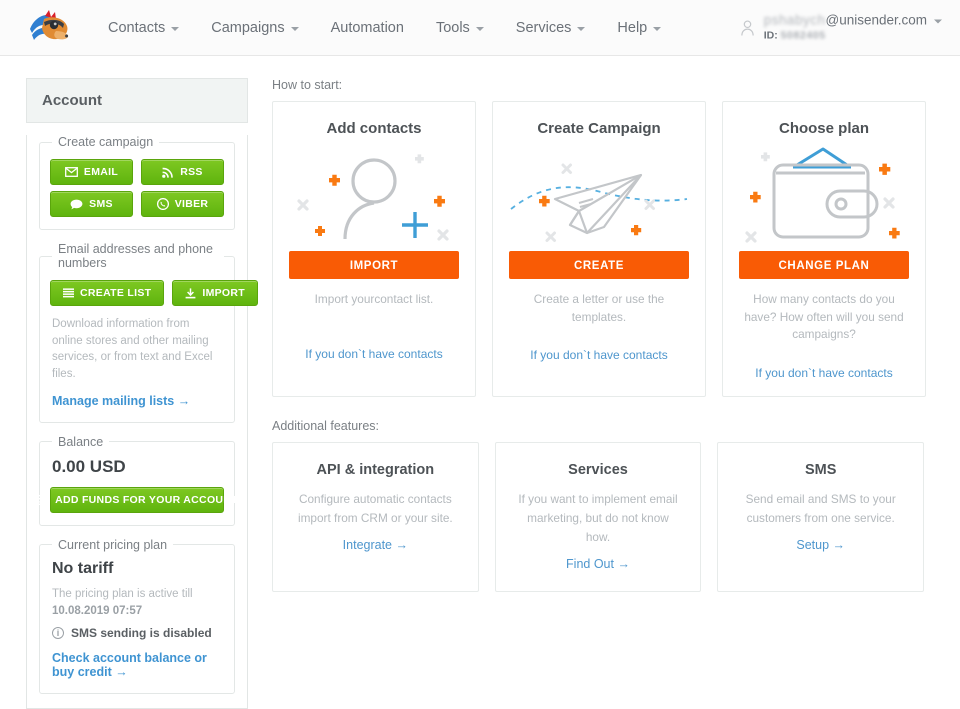 The height and width of the screenshot is (709, 960). Describe the element at coordinates (141, 633) in the screenshot. I see `sms-status-label: SMS sending is disabled` at that location.